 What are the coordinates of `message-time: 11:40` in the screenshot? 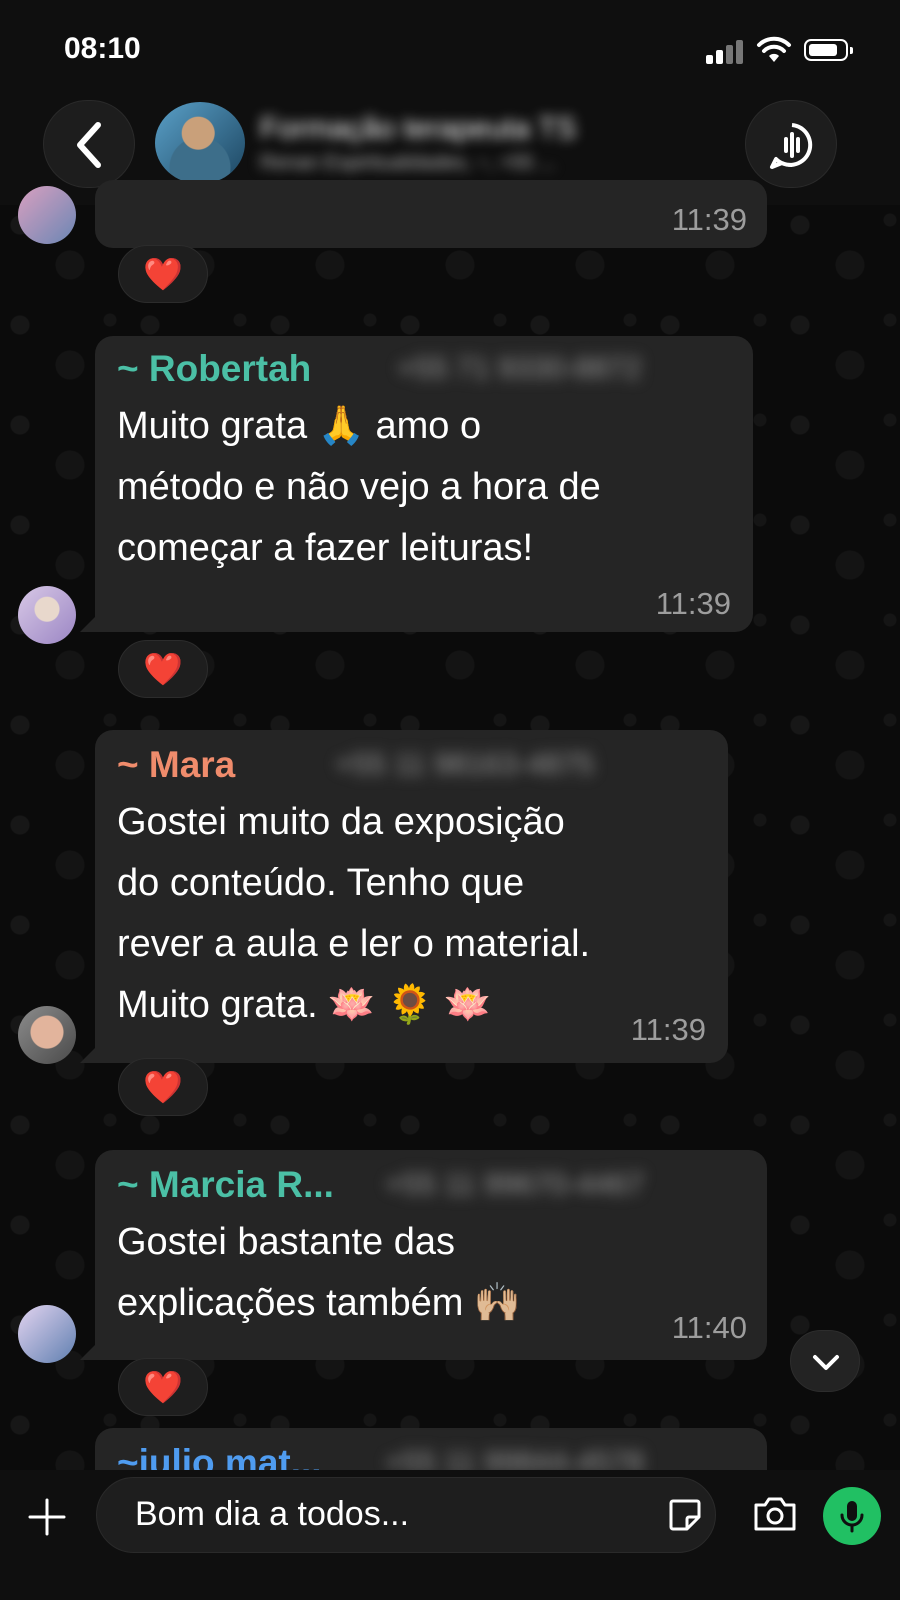 It's located at (709, 1327).